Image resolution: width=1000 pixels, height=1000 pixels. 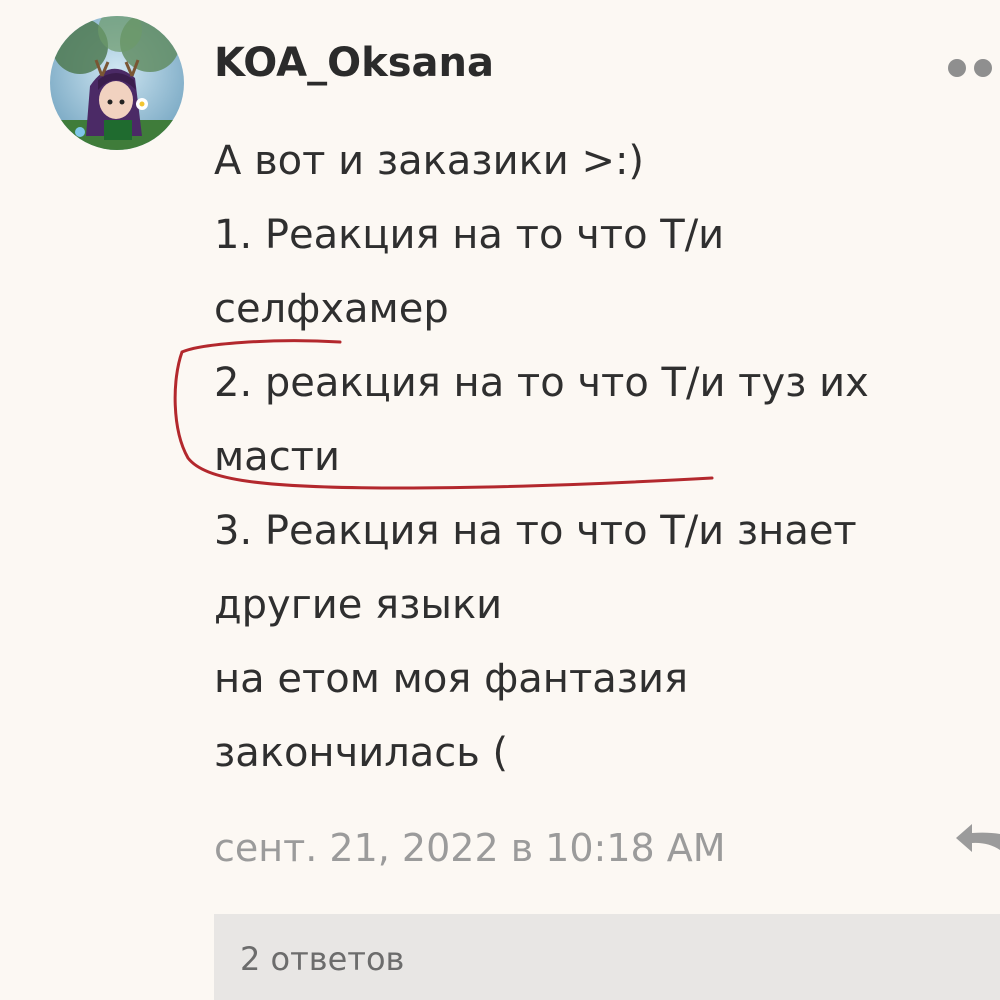 I want to click on comment-line: другие языки, so click(x=358, y=605).